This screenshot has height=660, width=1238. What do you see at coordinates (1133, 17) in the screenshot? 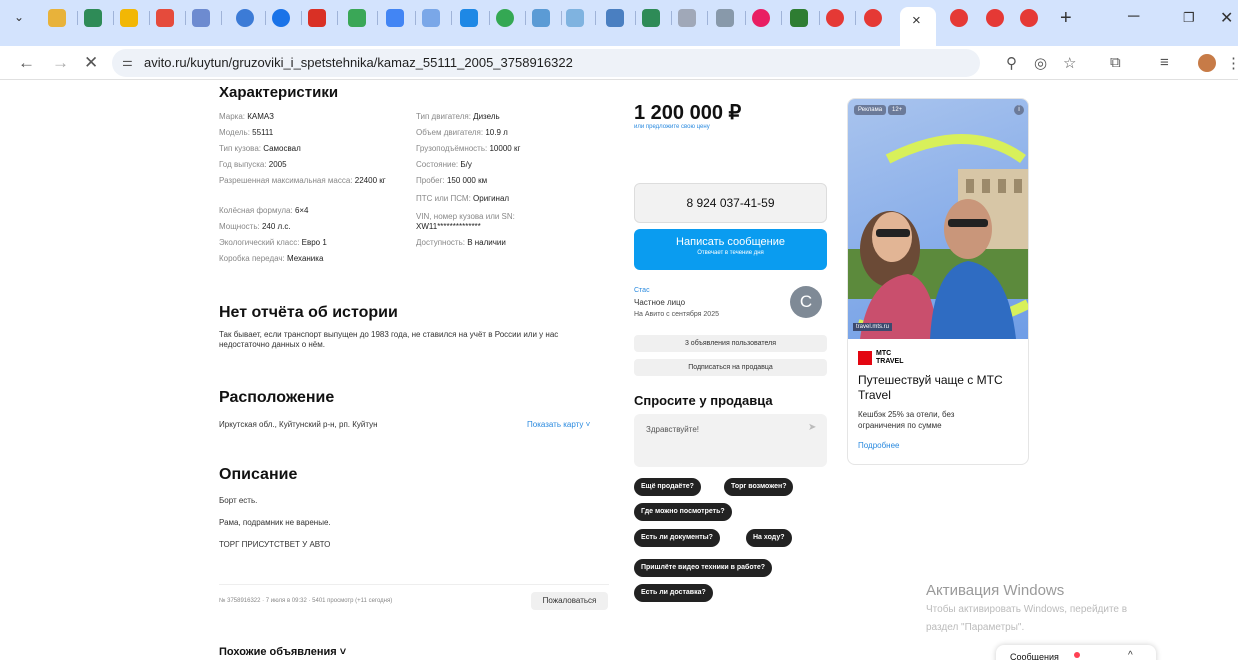
I see `minimize-icon: ─` at bounding box center [1133, 17].